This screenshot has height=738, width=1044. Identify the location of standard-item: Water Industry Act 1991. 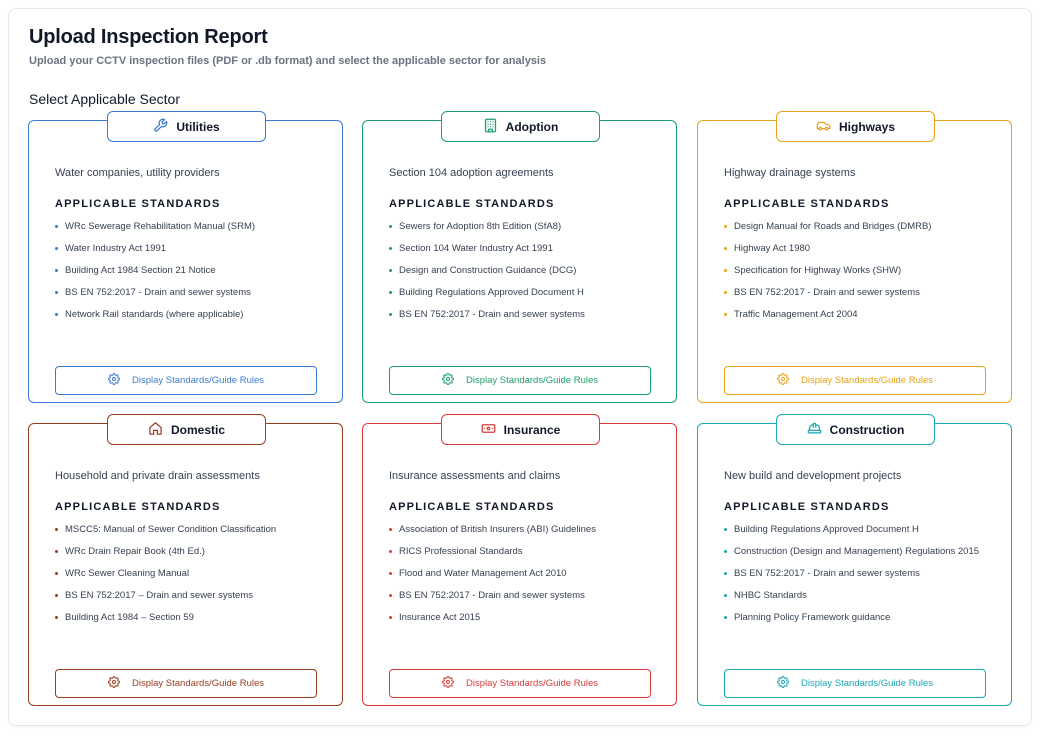
(155, 253).